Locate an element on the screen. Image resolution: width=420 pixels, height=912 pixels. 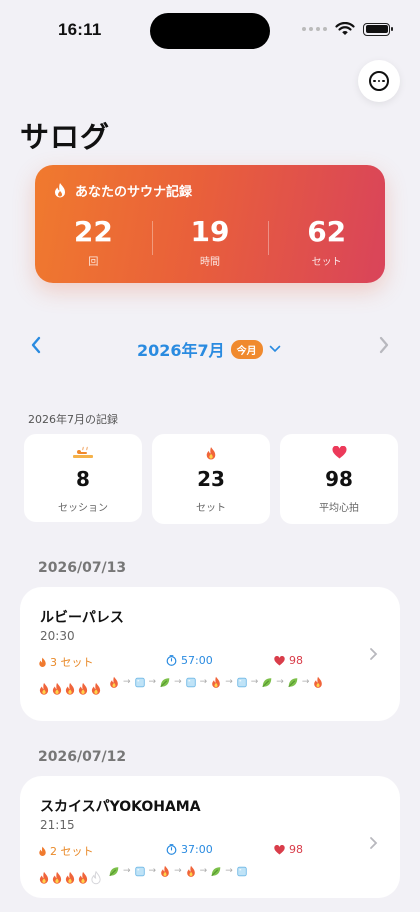
stat-value: 62 is located at coordinates (327, 231).